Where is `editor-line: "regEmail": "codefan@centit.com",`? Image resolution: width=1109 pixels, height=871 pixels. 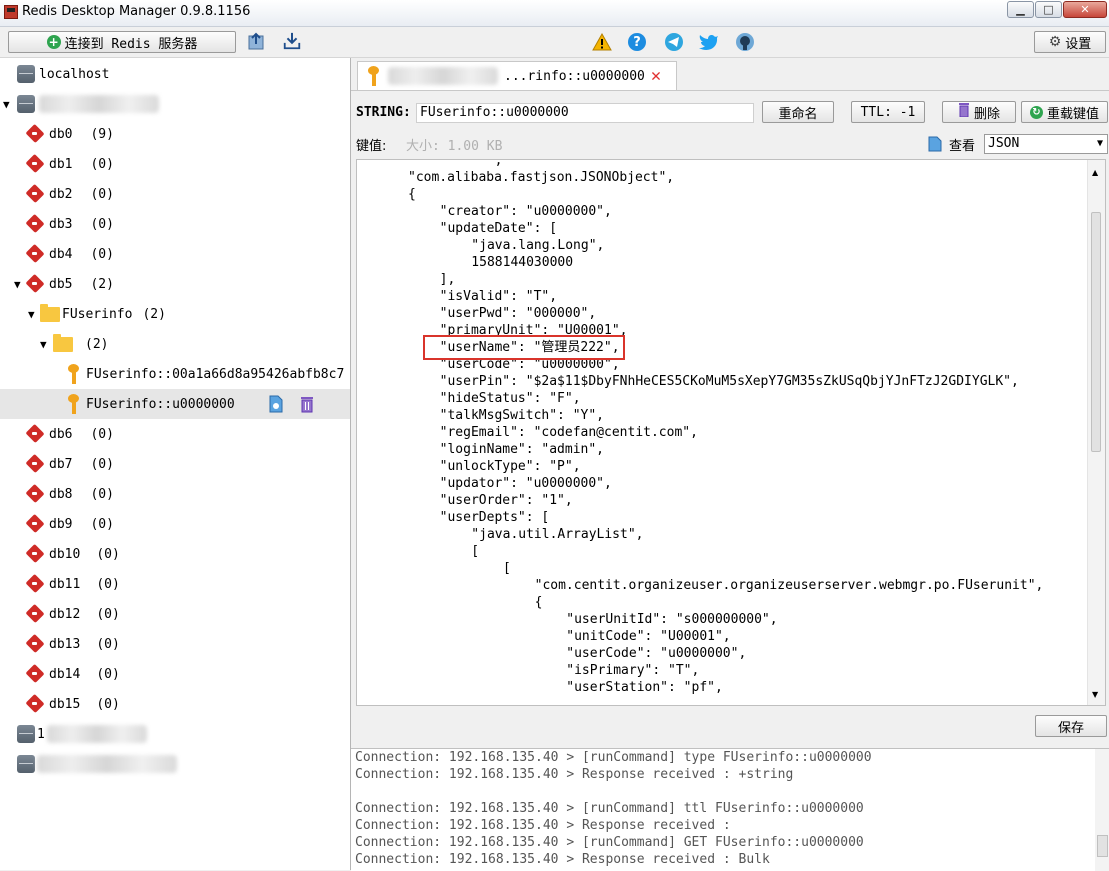 editor-line: "regEmail": "codefan@centit.com", is located at coordinates (561, 432).